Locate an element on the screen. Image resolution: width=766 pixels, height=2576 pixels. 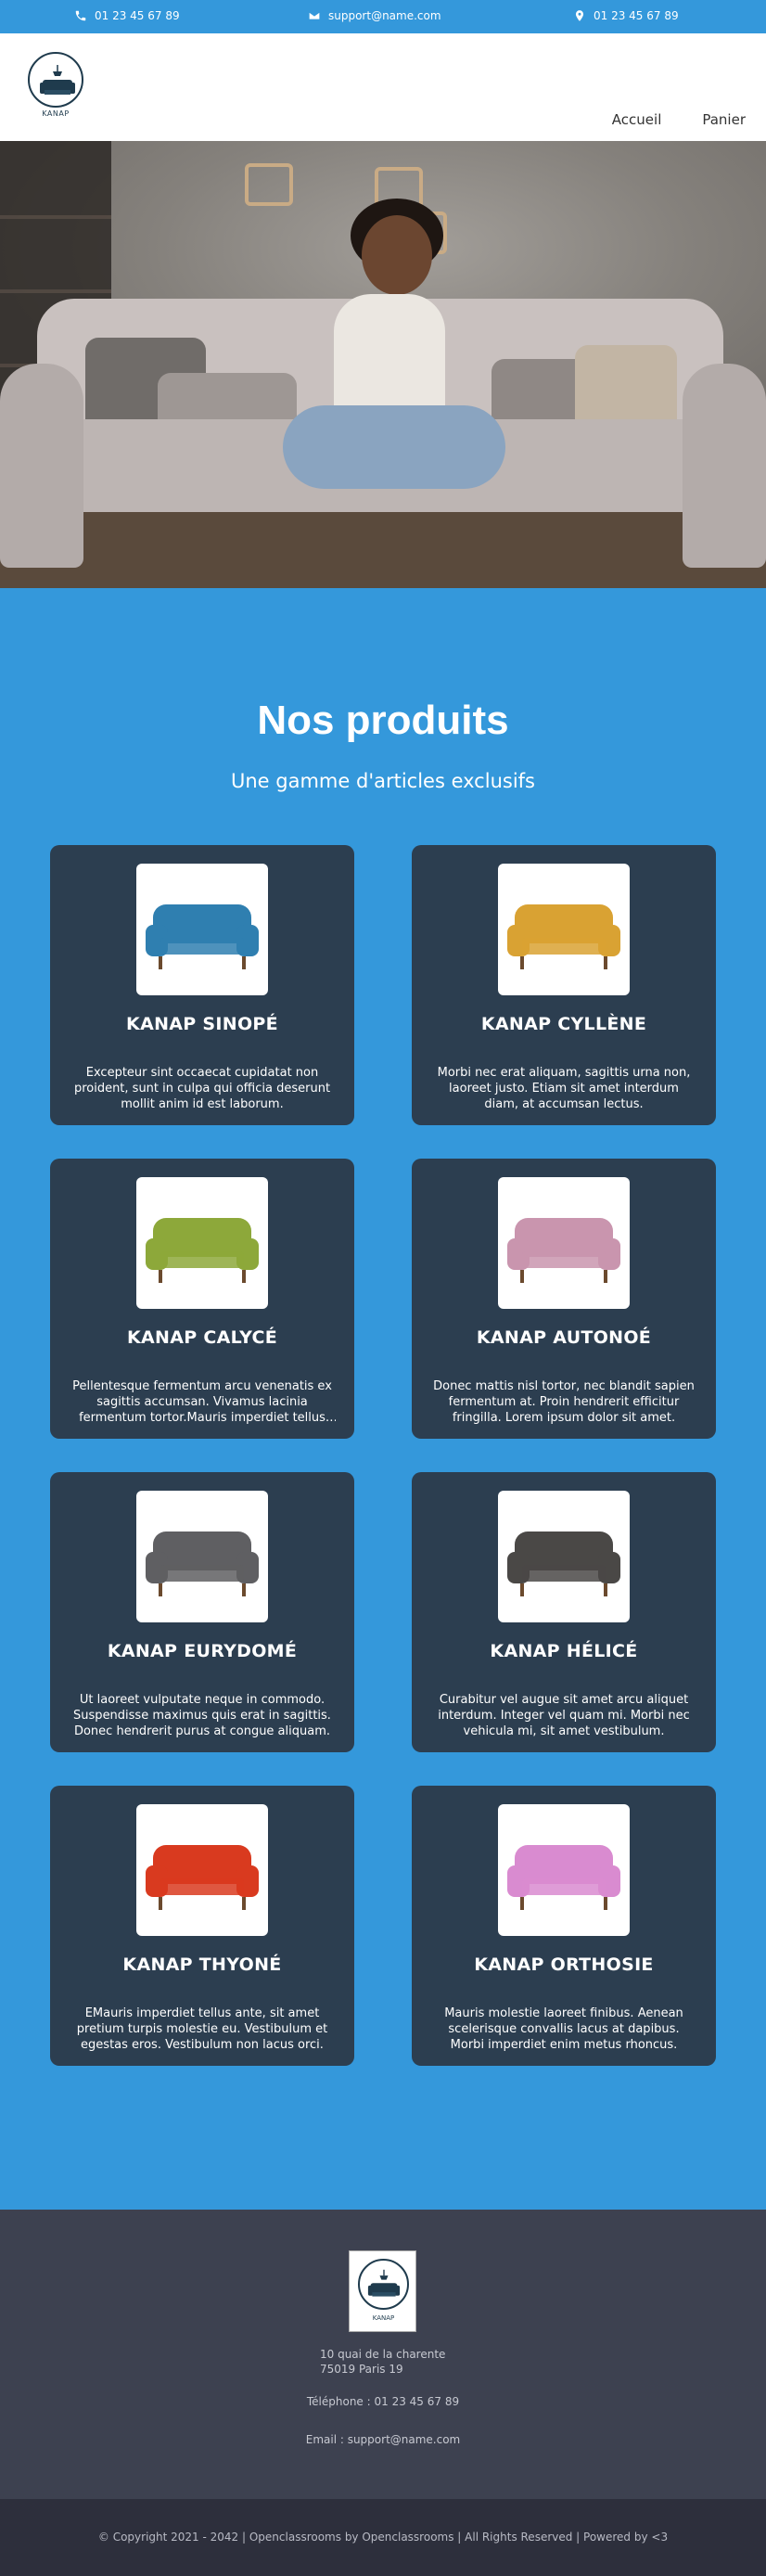
footer-logo: KANAP is located at coordinates (382, 2291).